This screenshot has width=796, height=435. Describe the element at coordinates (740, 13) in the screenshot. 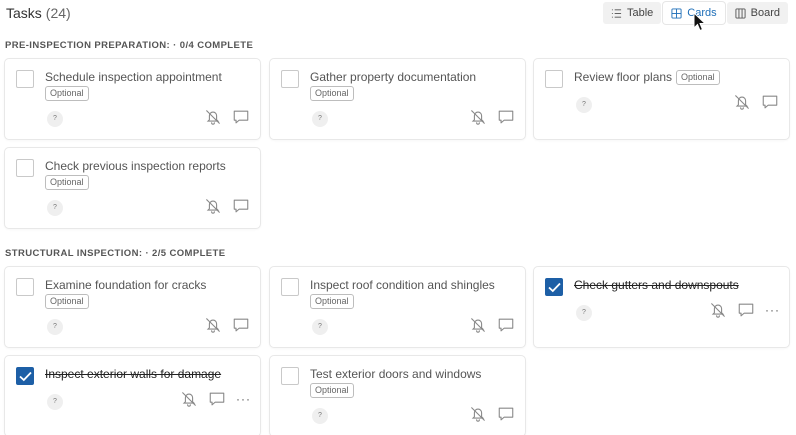

I see `columns-icon` at that location.